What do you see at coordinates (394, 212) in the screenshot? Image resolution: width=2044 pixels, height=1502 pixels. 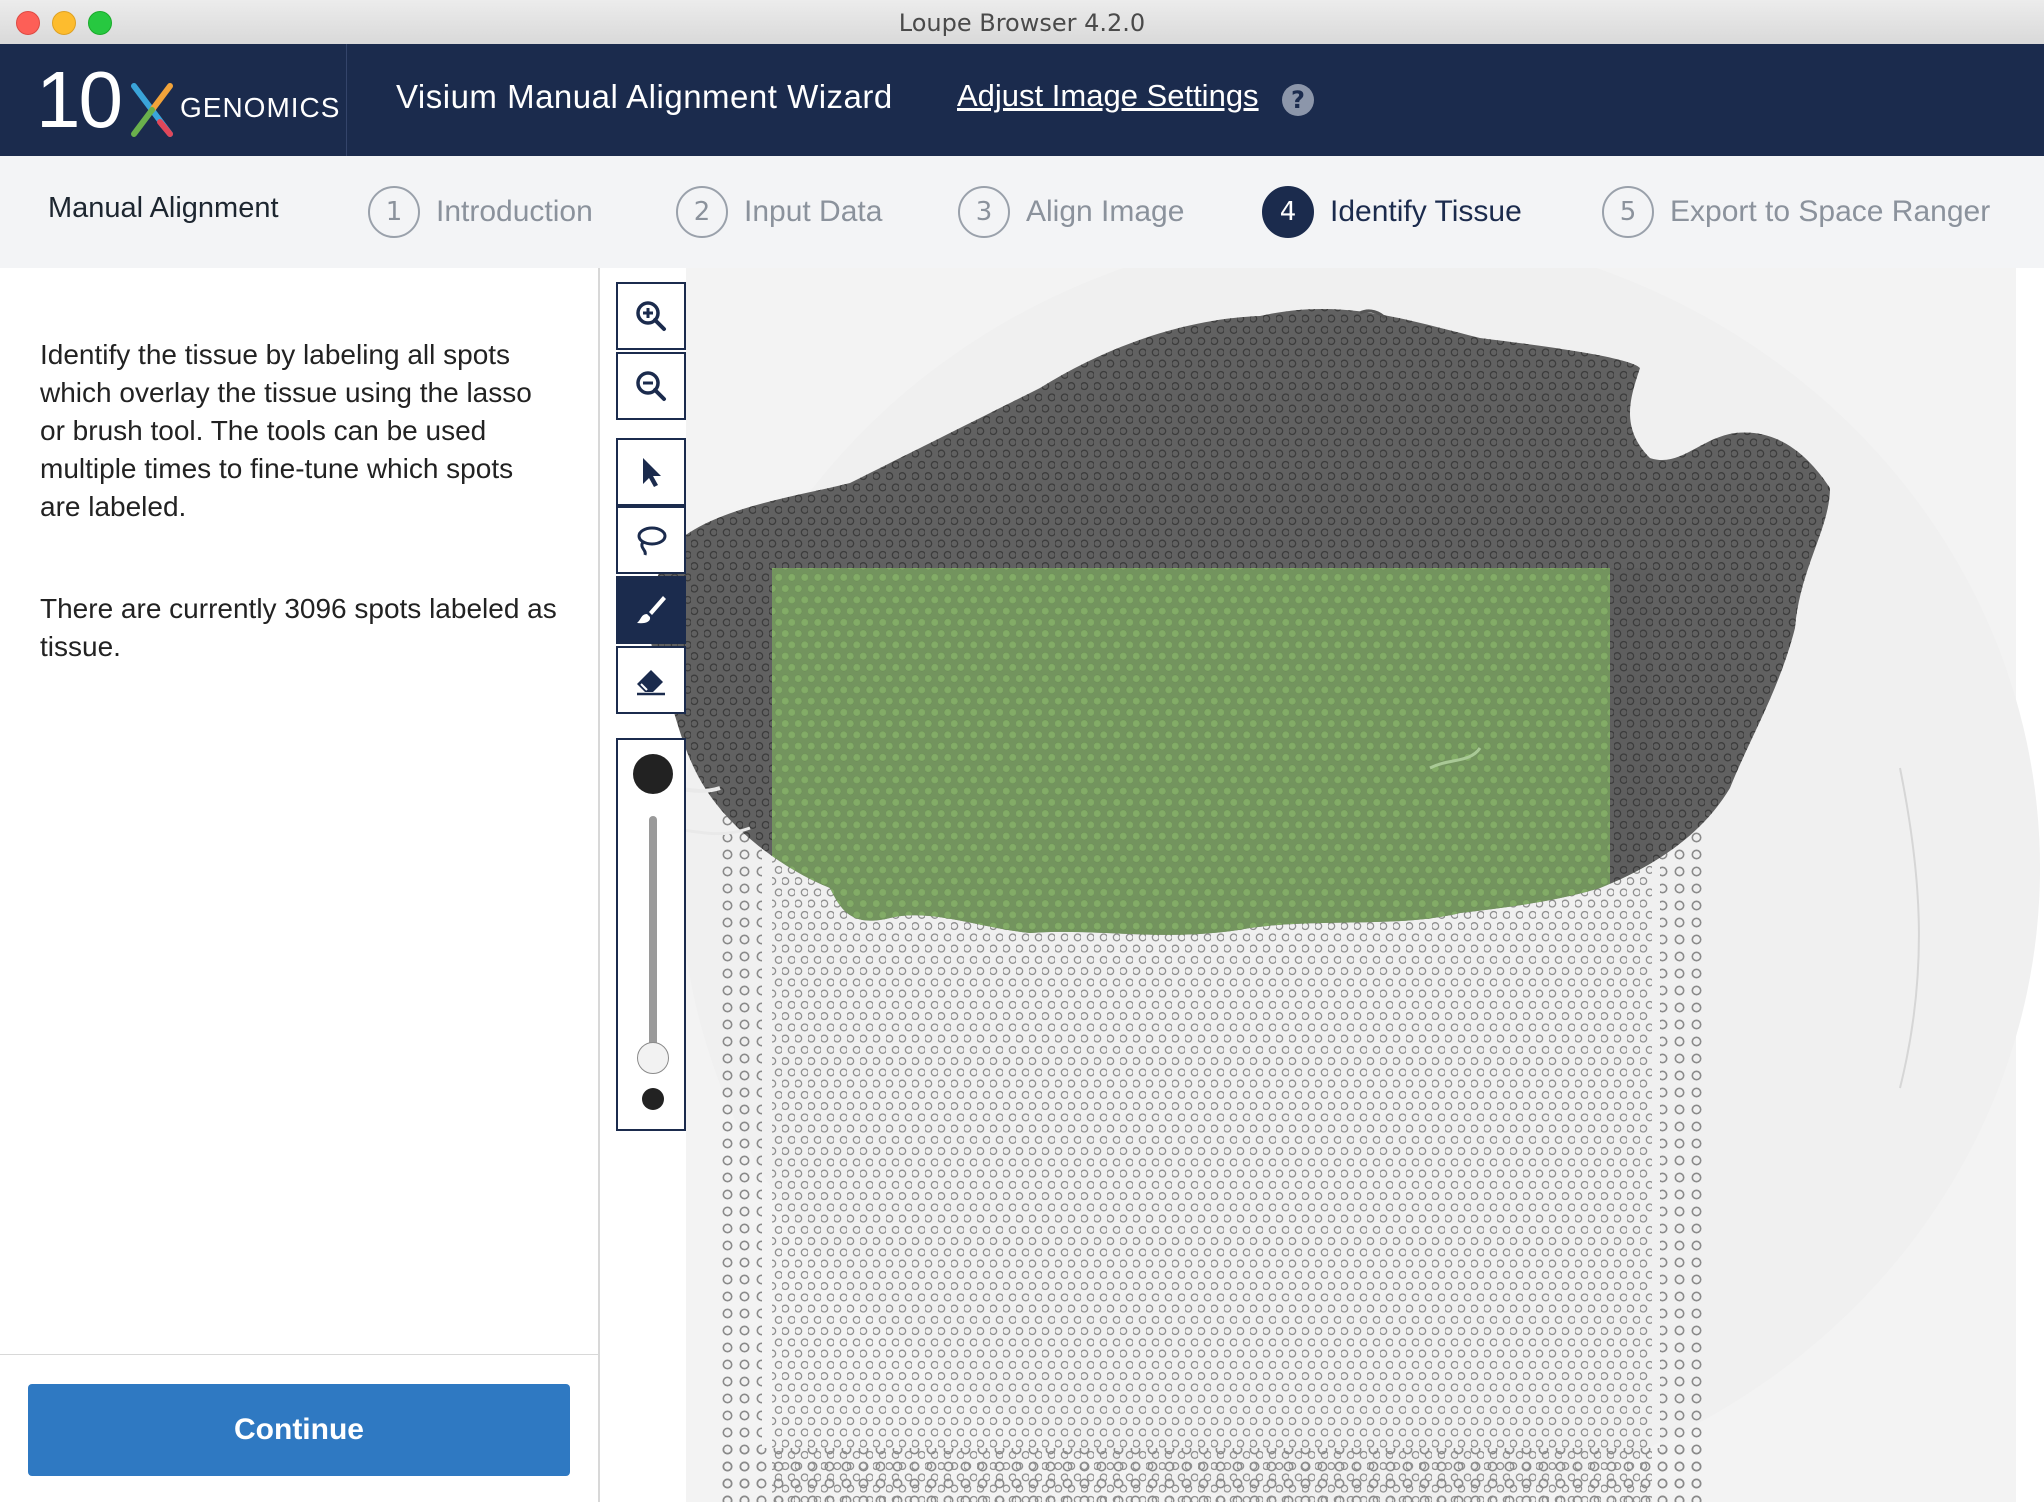 I see `step-number: 1` at bounding box center [394, 212].